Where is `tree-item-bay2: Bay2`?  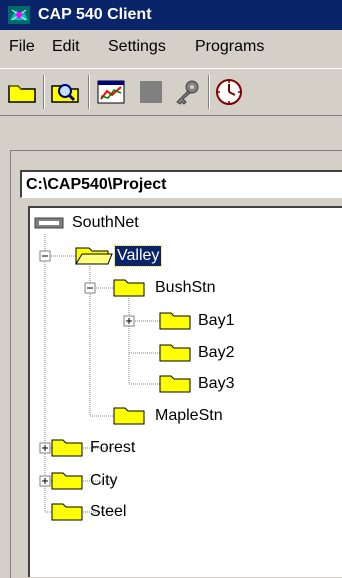 tree-item-bay2: Bay2 is located at coordinates (216, 353).